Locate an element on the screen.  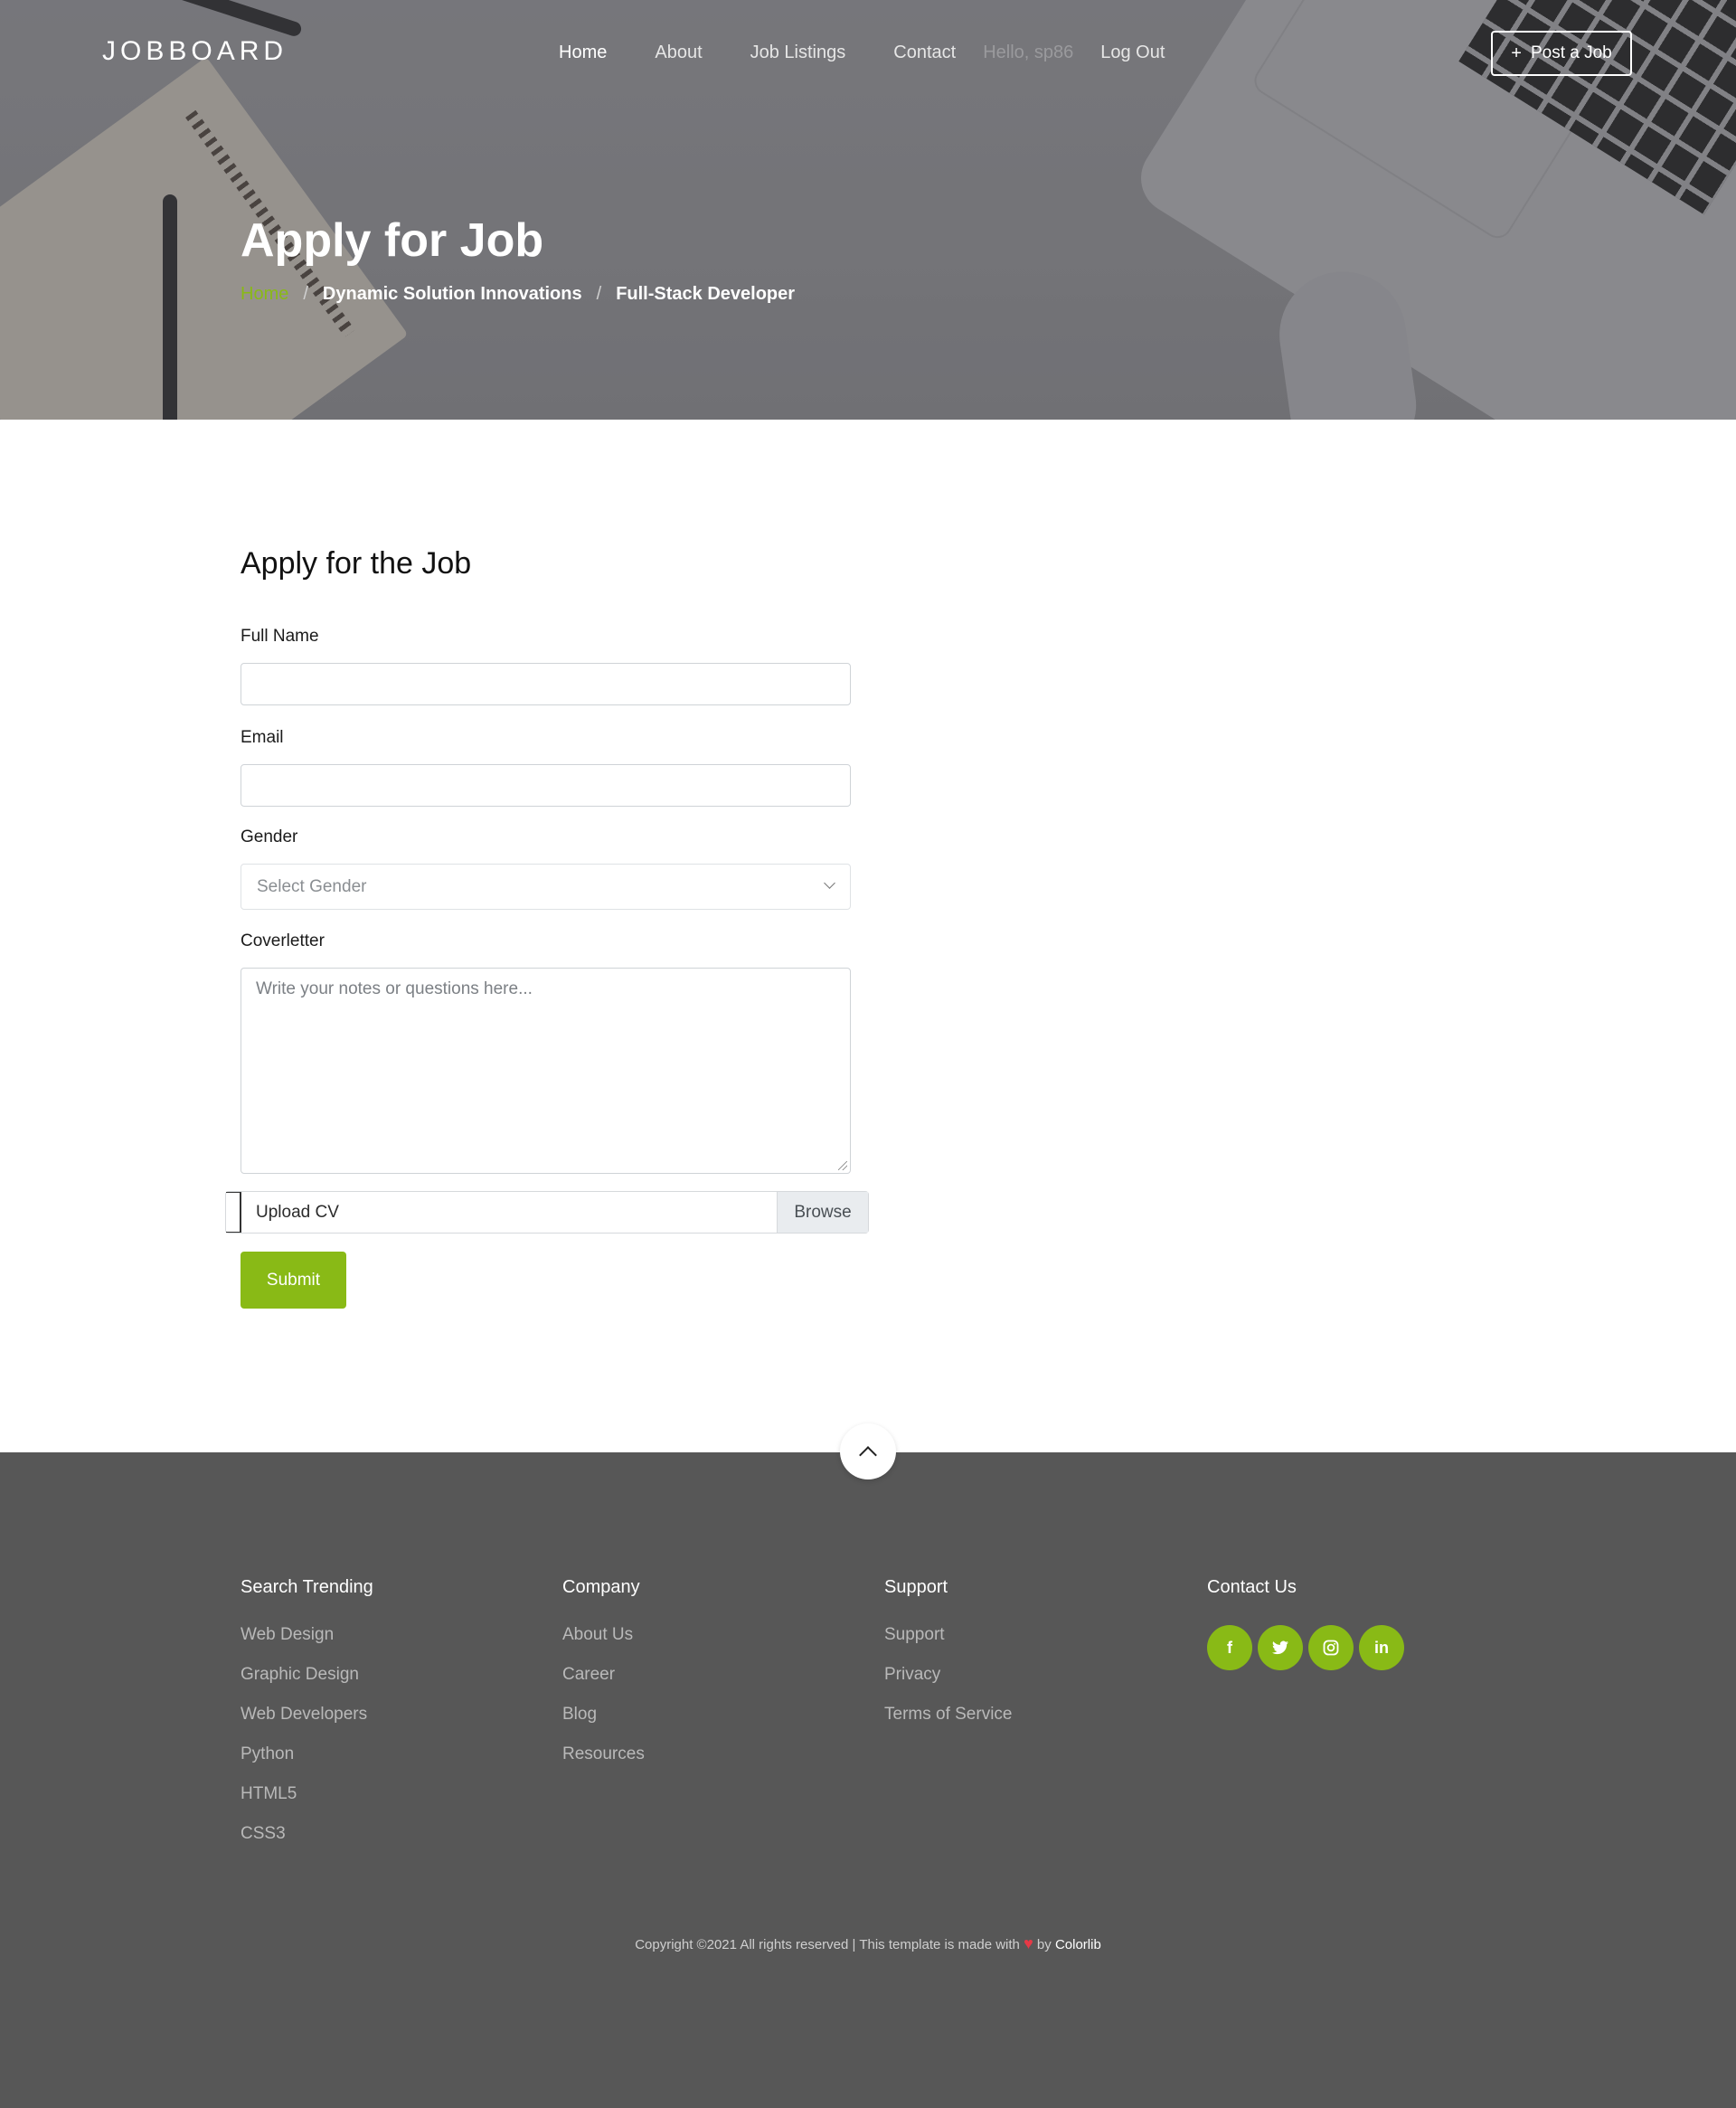
twitter-icon is located at coordinates (1281, 1647).